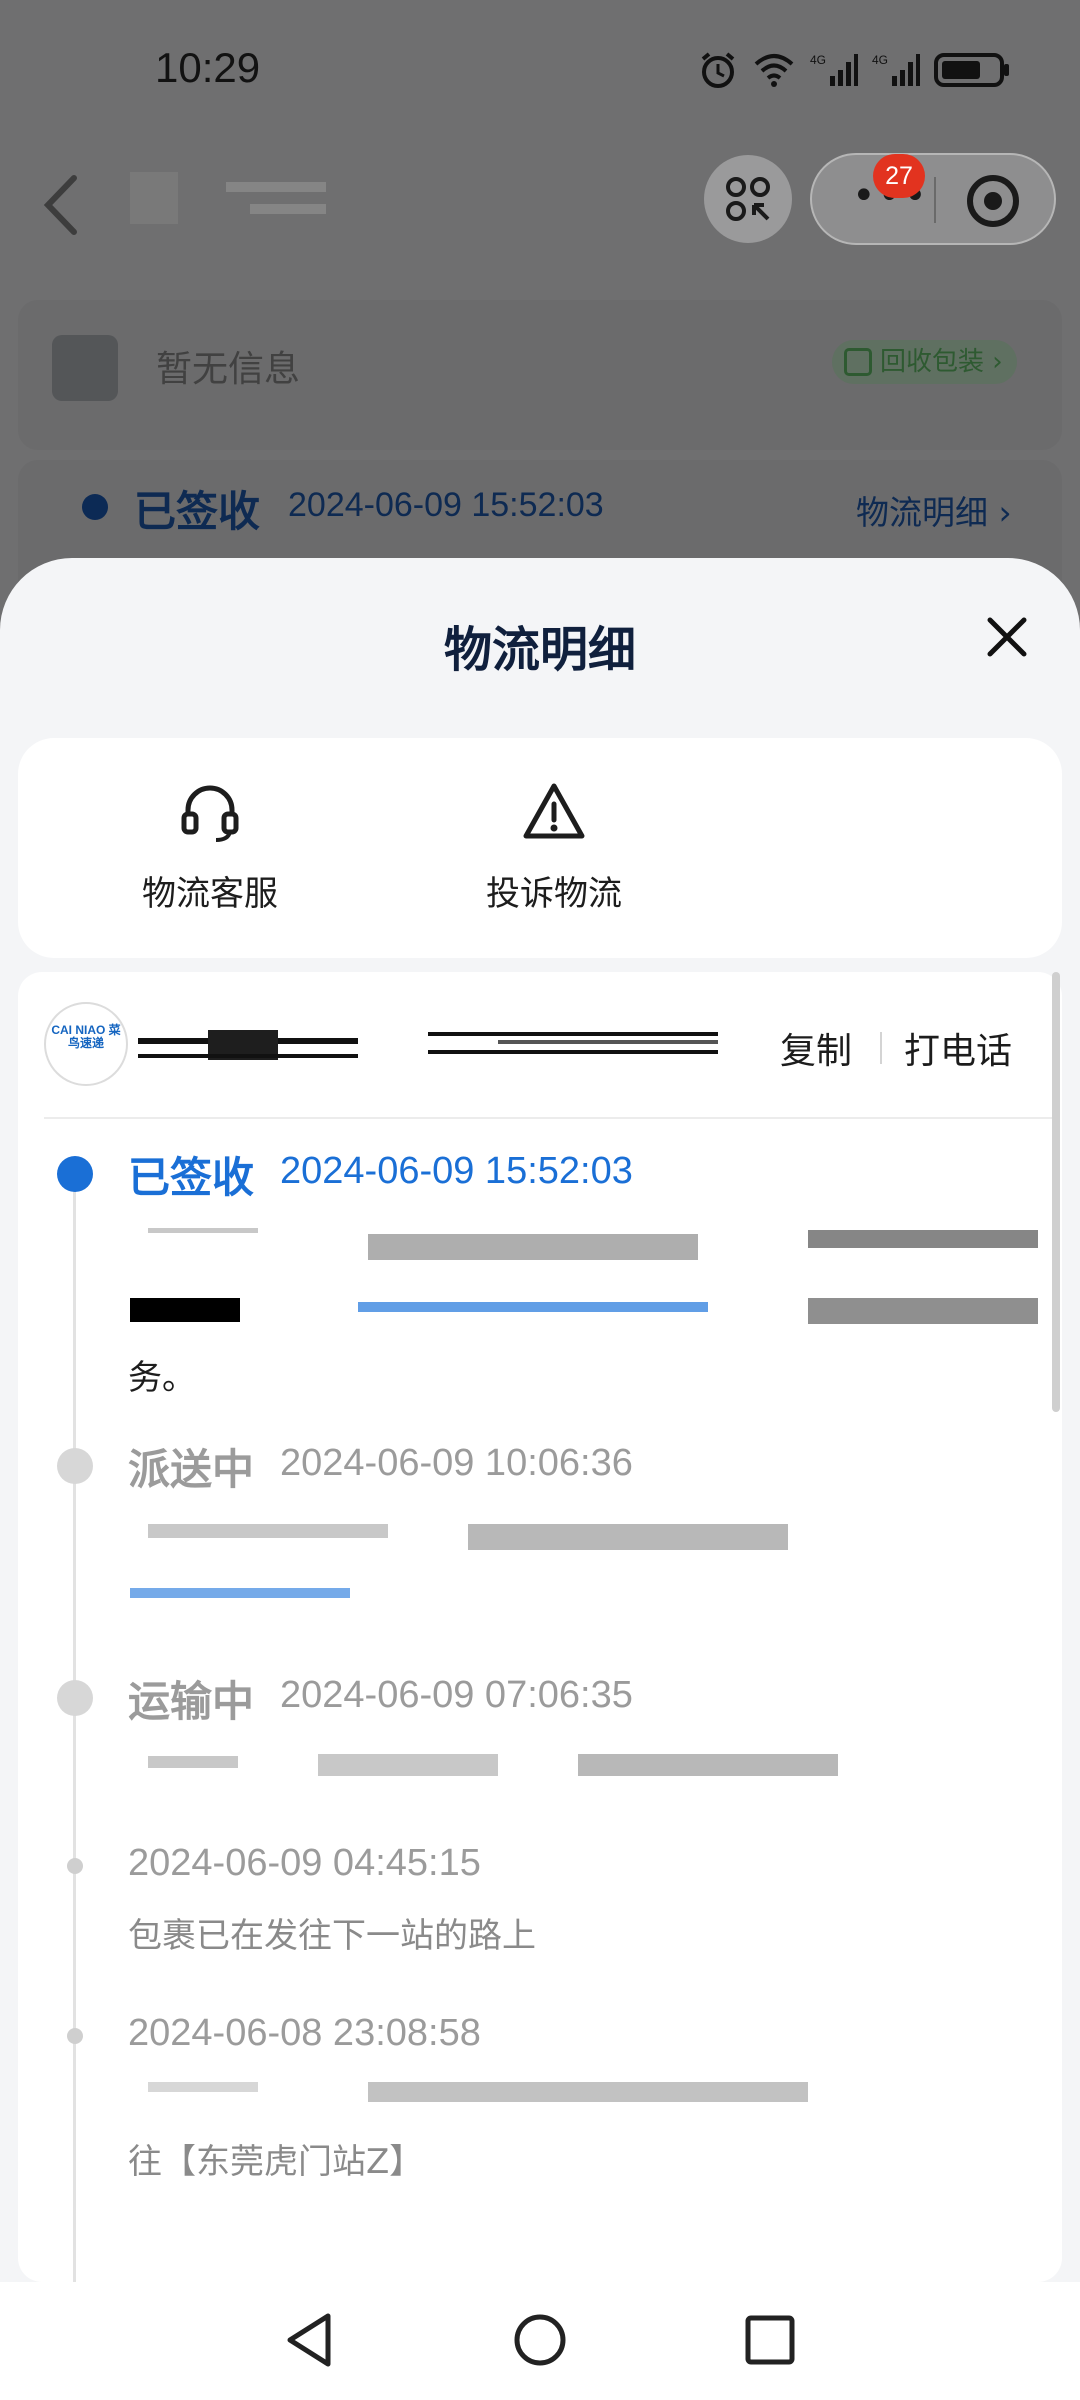  I want to click on mini-app-home-button, so click(748, 199).